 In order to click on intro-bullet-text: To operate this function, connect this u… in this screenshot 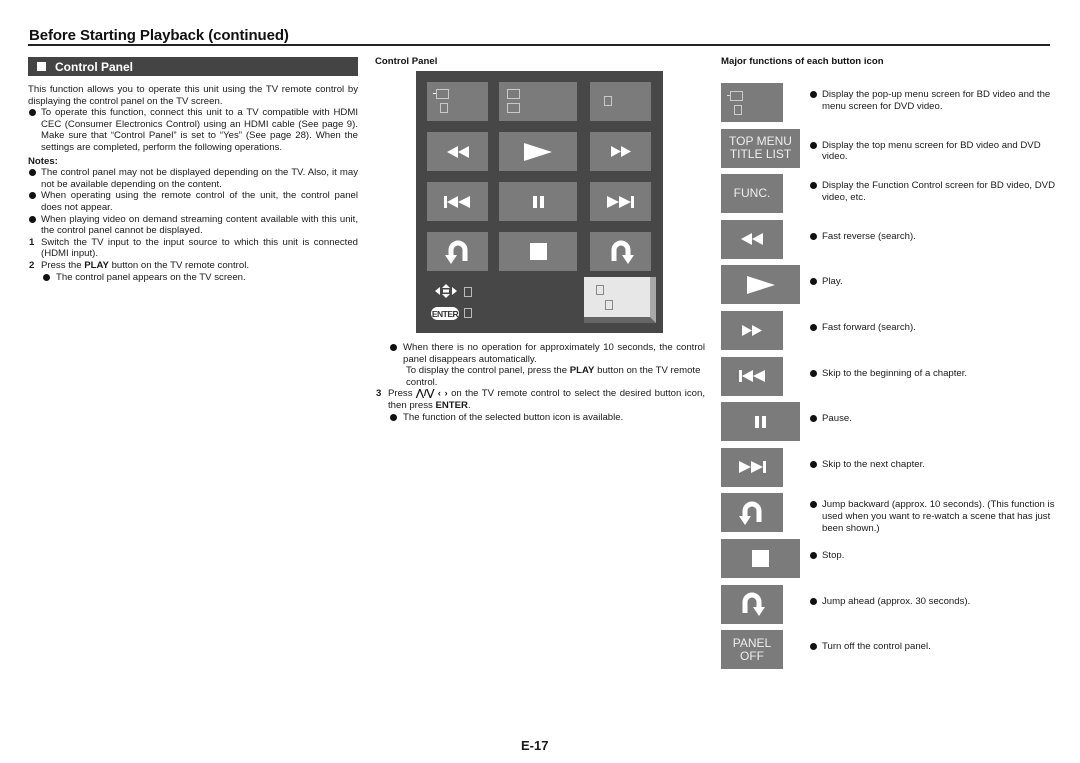, I will do `click(199, 130)`.